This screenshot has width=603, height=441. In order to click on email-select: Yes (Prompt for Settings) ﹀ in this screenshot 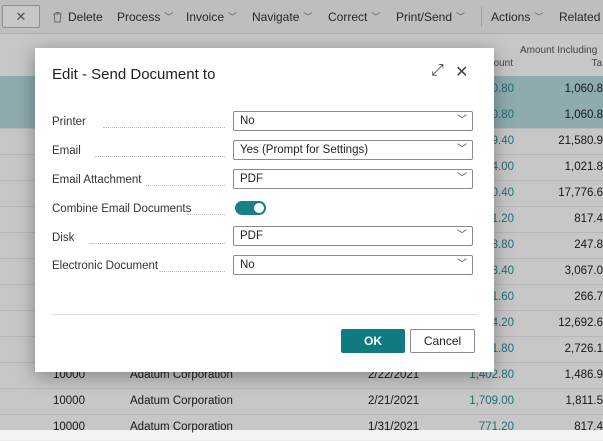, I will do `click(353, 150)`.